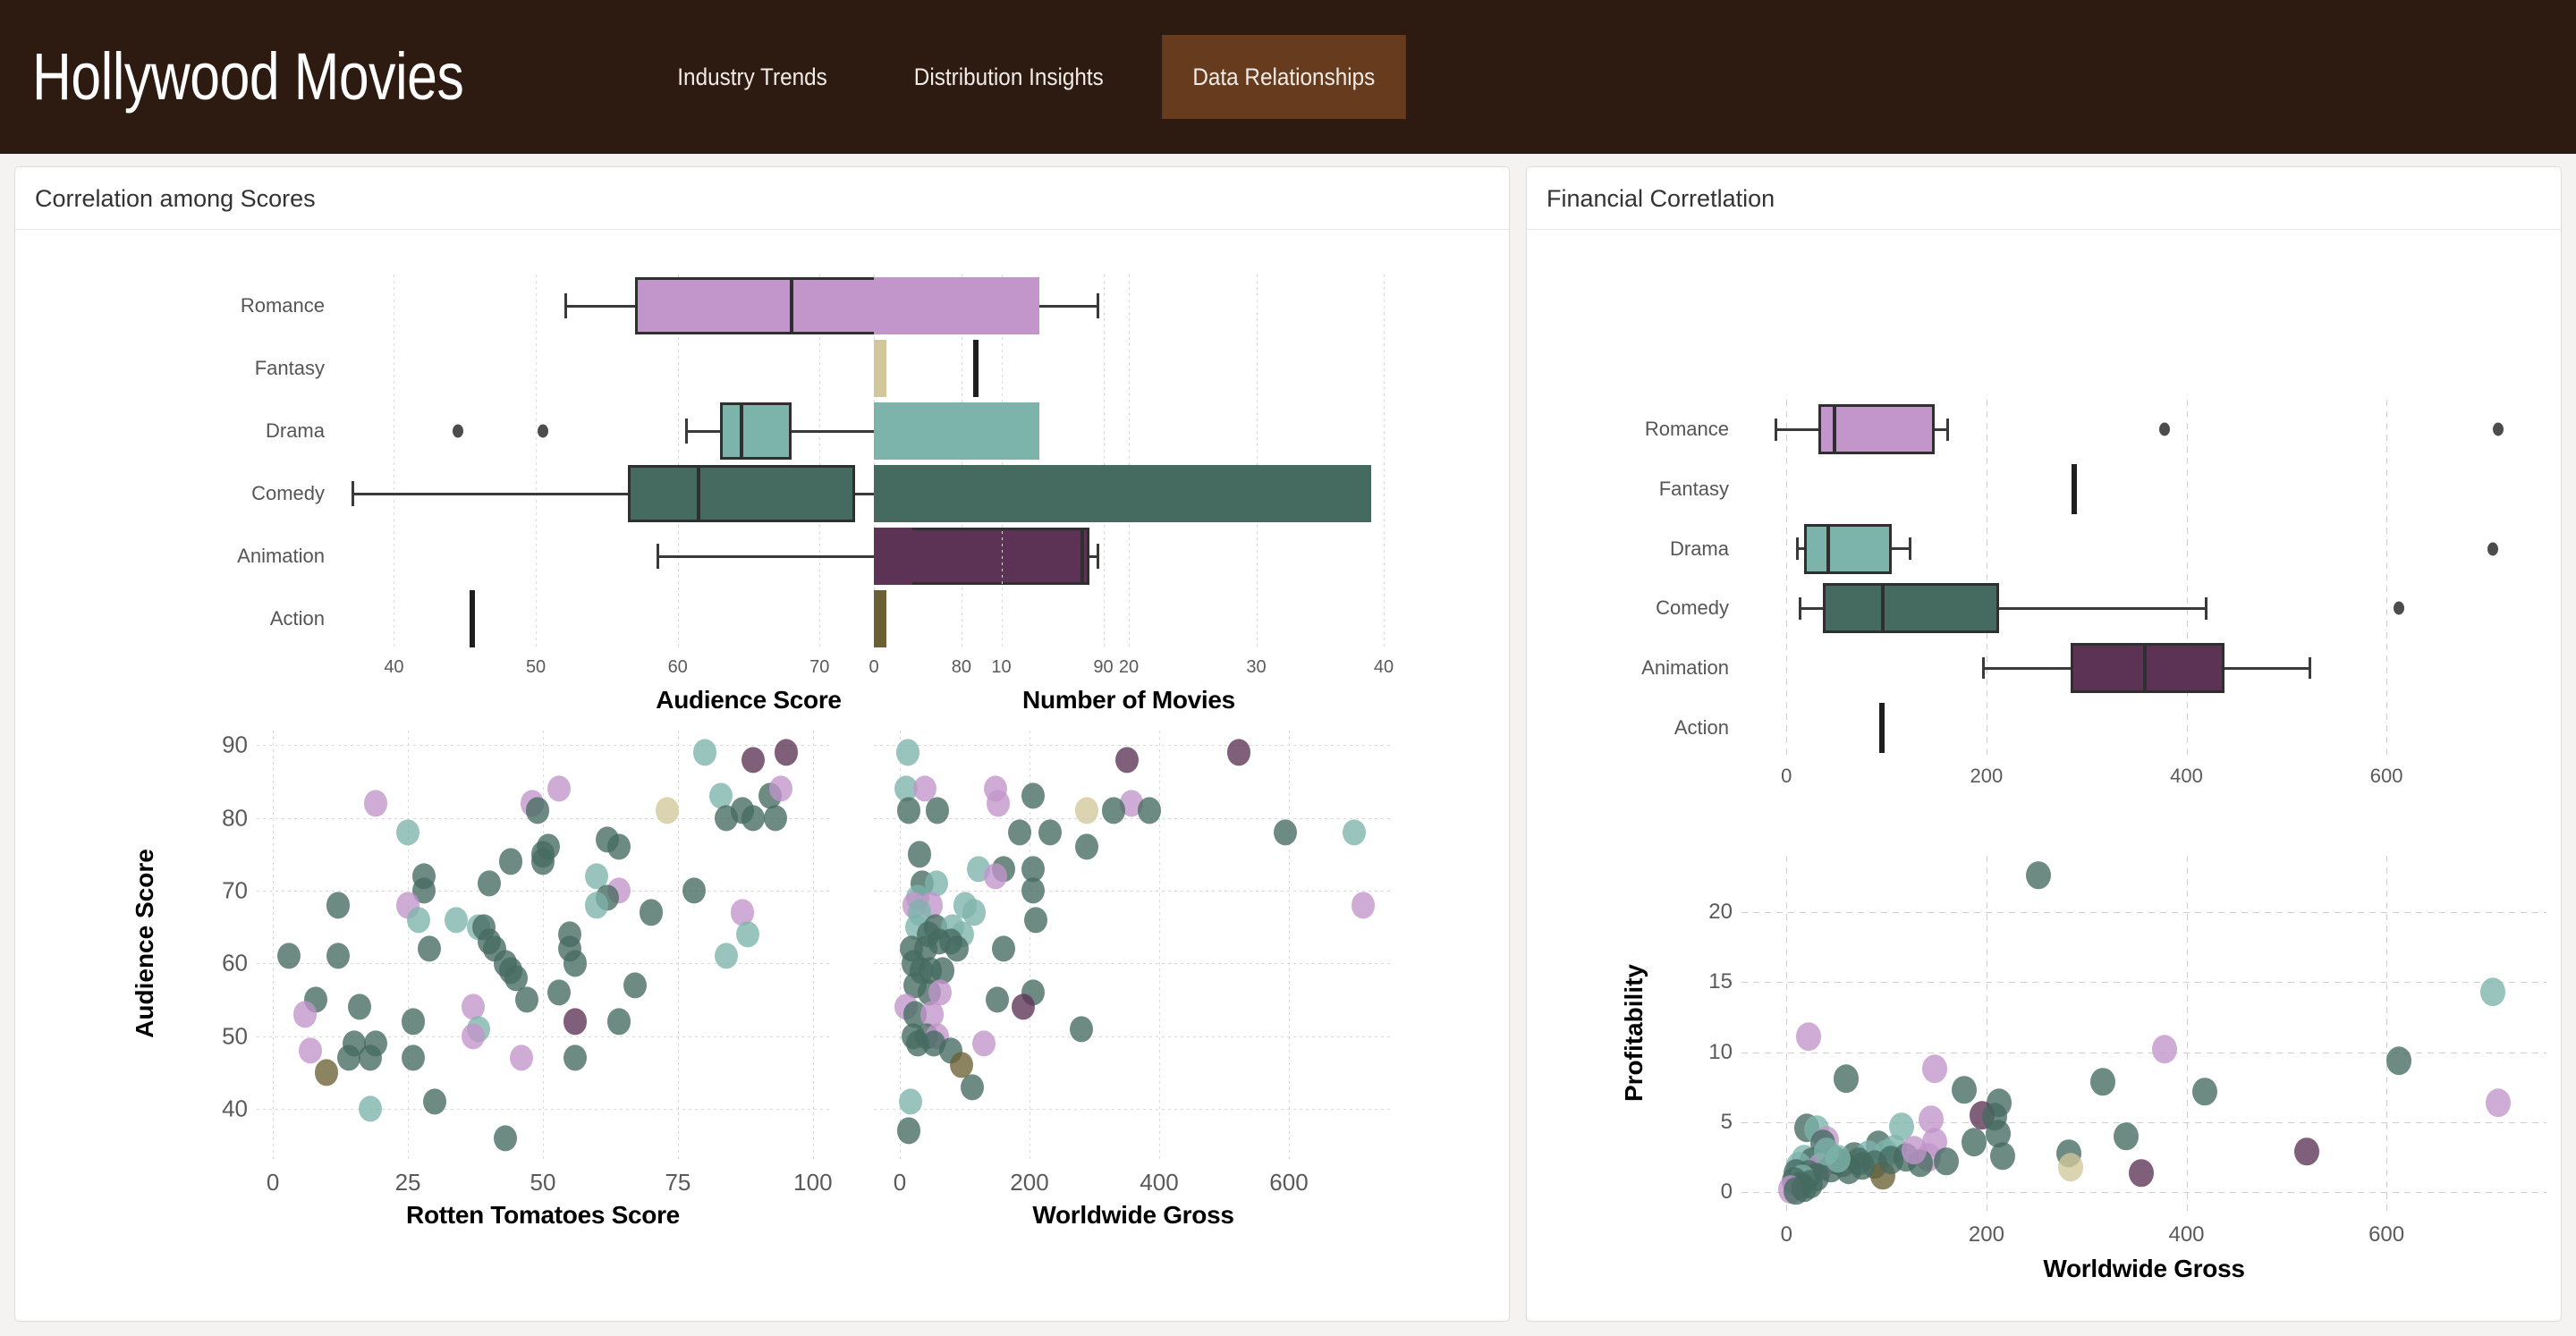 This screenshot has width=2576, height=1336. Describe the element at coordinates (1834, 430) in the screenshot. I see `box-median-romance` at that location.